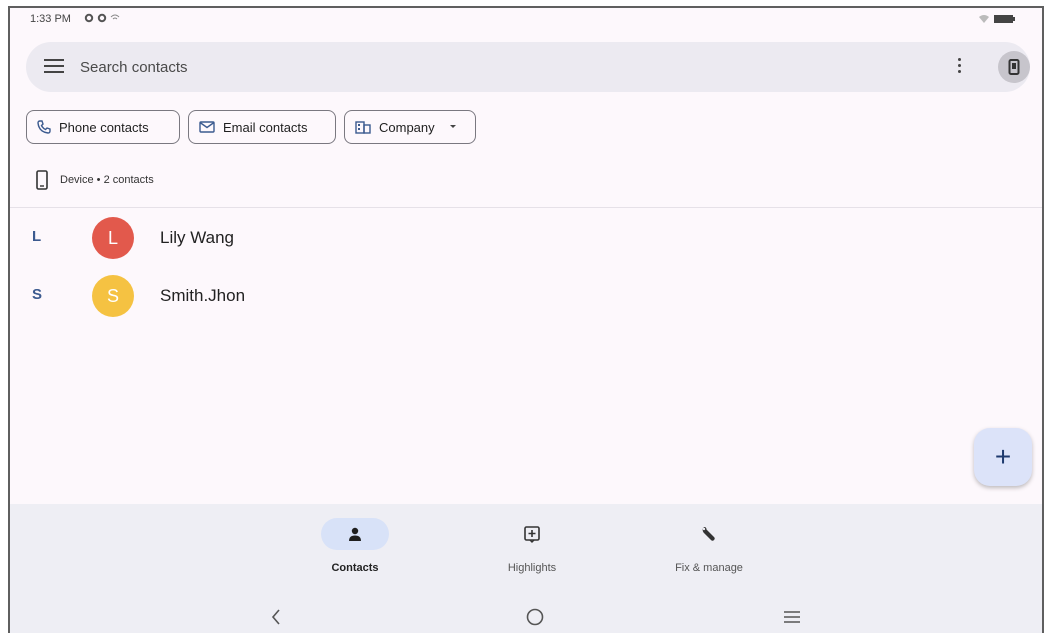 The image size is (1052, 633). I want to click on nav-item-highlights: Highlights, so click(532, 546).